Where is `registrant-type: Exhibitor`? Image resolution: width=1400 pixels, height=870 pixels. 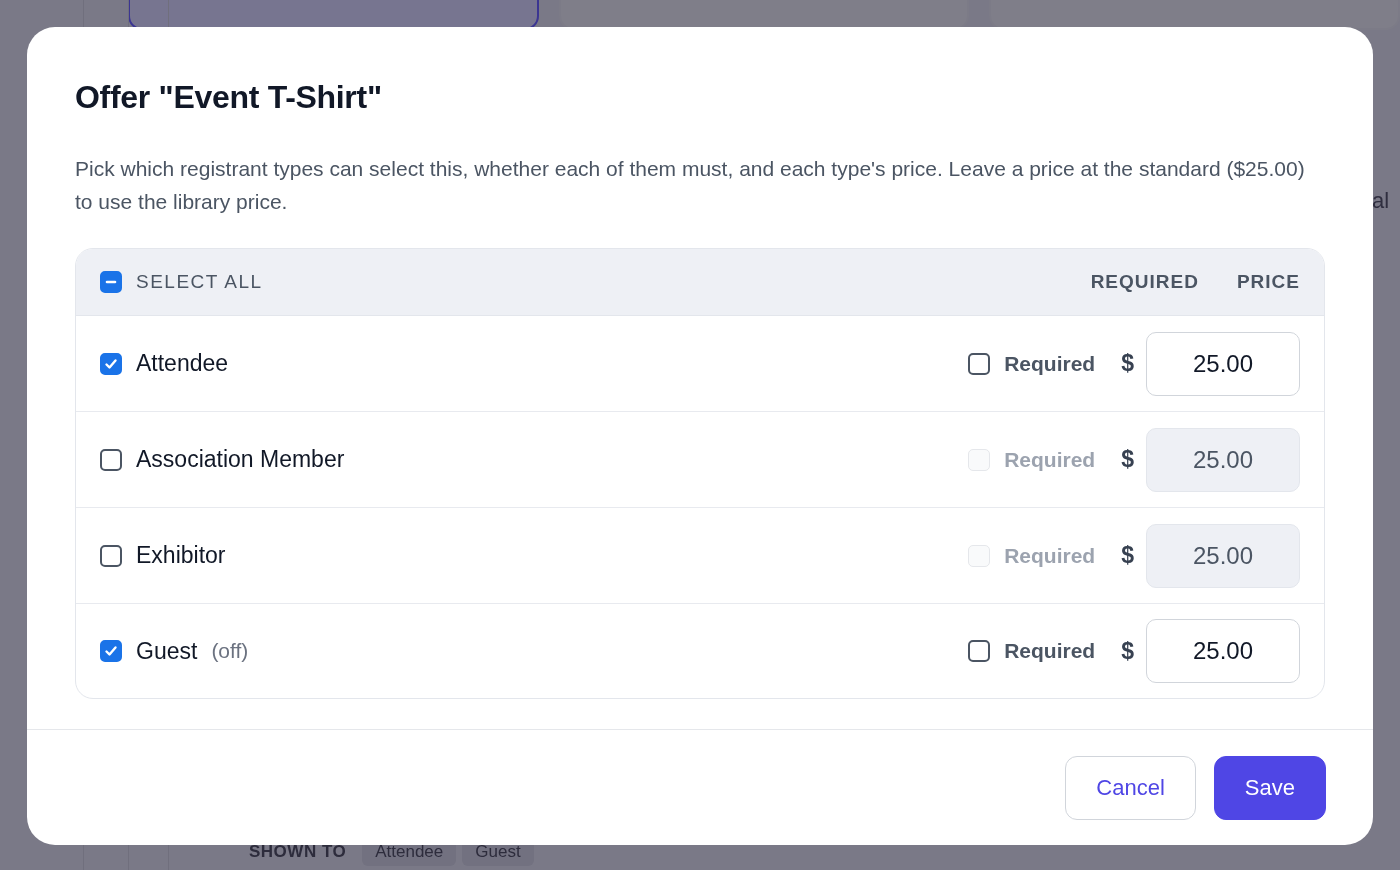 registrant-type: Exhibitor is located at coordinates (181, 555).